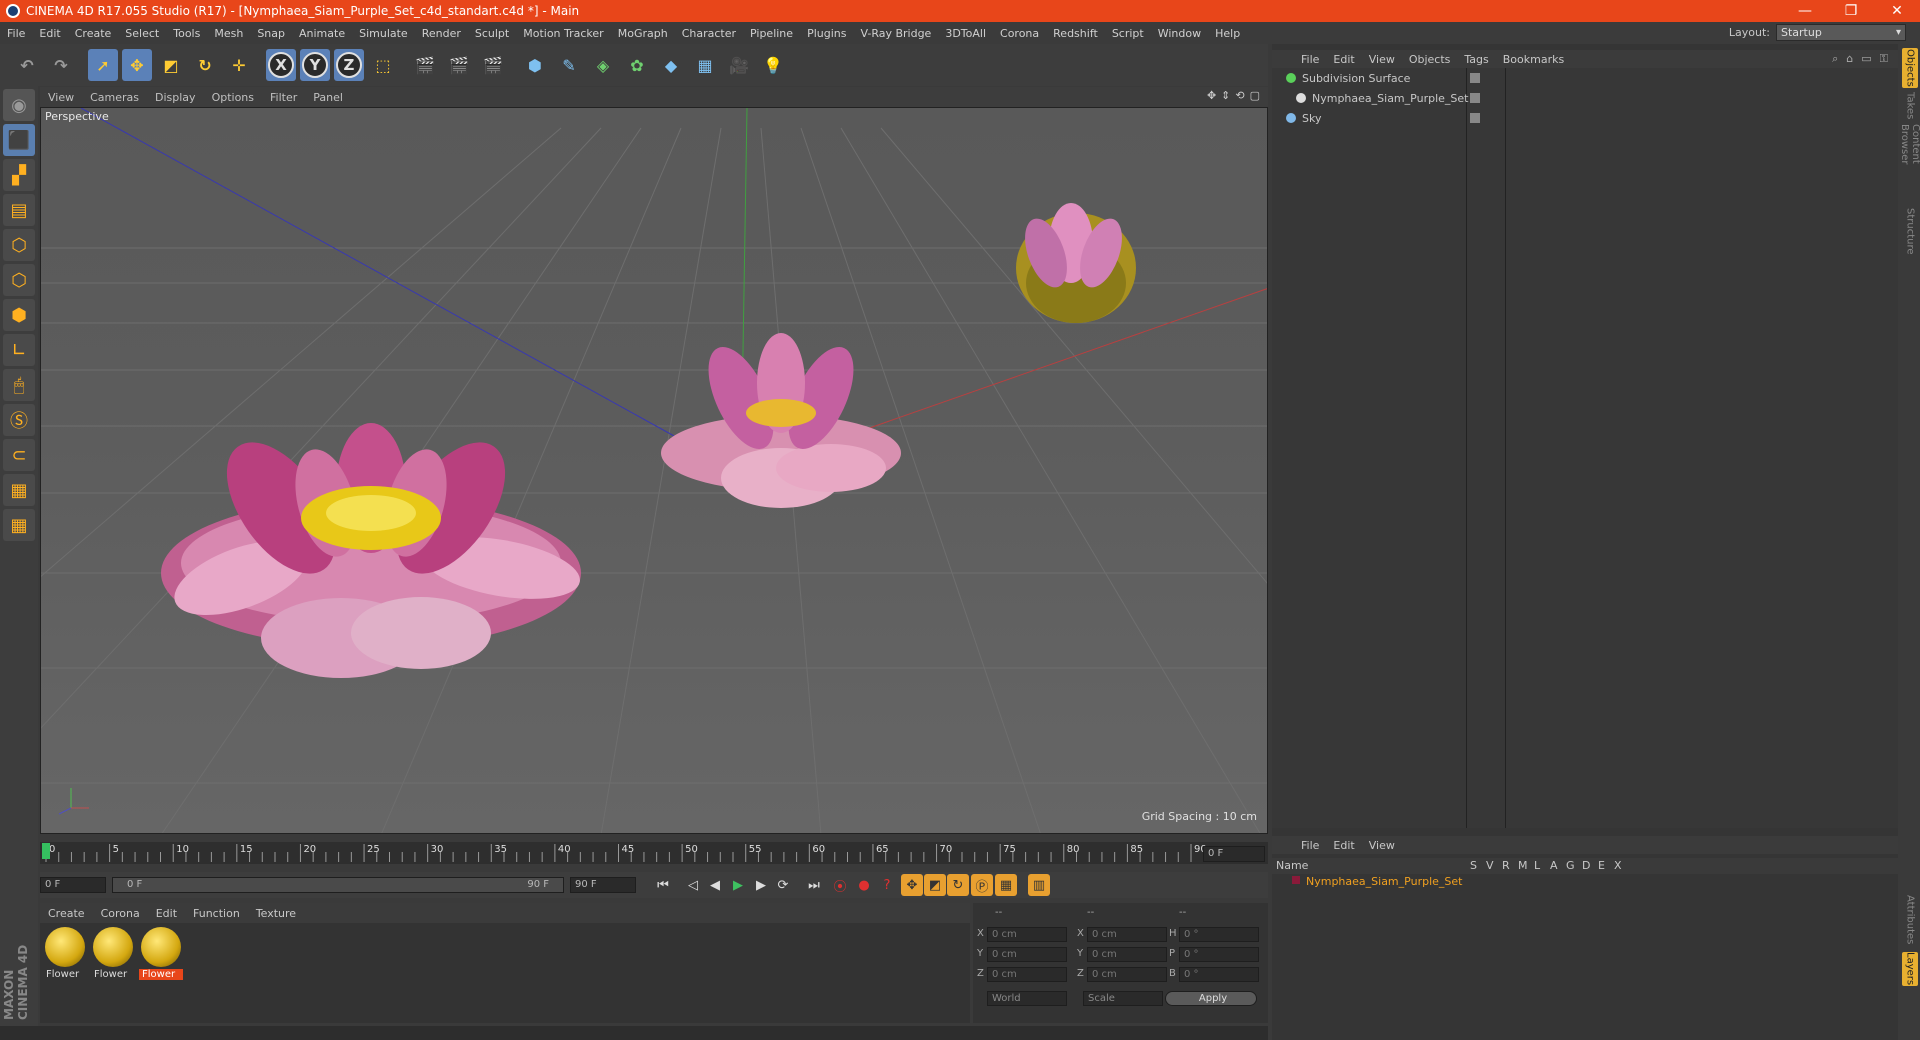 This screenshot has width=1920, height=1040. What do you see at coordinates (19, 525) in the screenshot?
I see `planar-workplane-icon: ▦` at bounding box center [19, 525].